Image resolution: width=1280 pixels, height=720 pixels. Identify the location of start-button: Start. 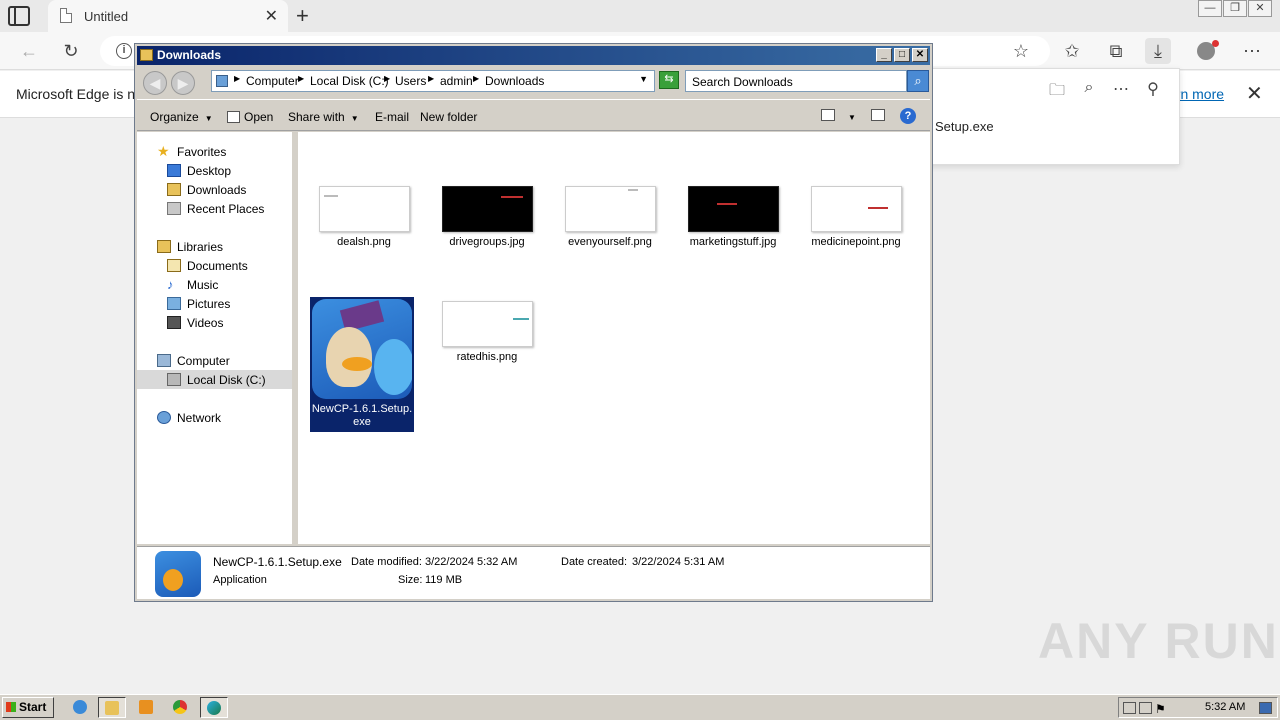
(28, 707).